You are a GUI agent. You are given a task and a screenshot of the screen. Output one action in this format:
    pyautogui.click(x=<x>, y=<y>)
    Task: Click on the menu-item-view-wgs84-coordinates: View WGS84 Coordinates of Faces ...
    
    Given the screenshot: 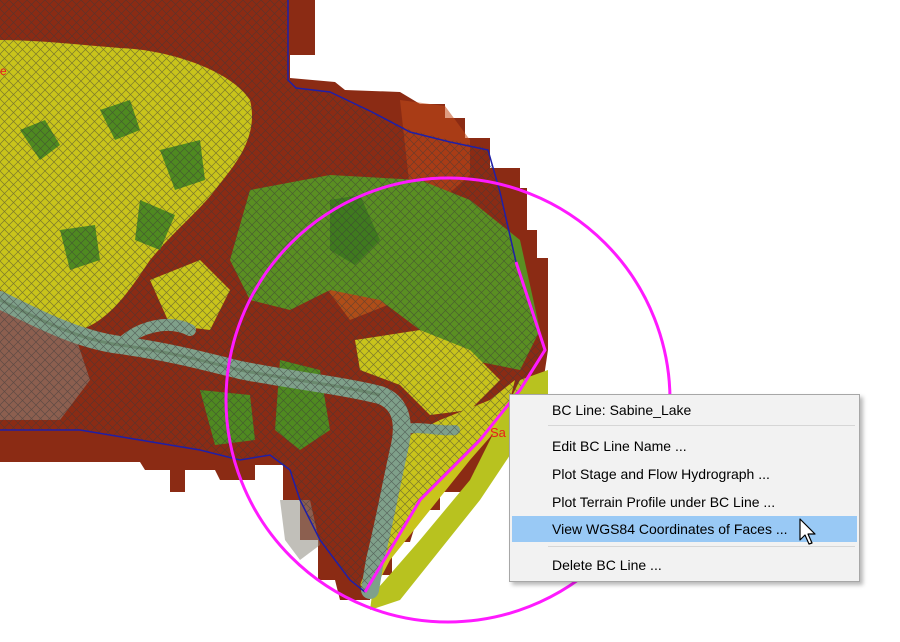 What is the action you would take?
    pyautogui.click(x=684, y=529)
    